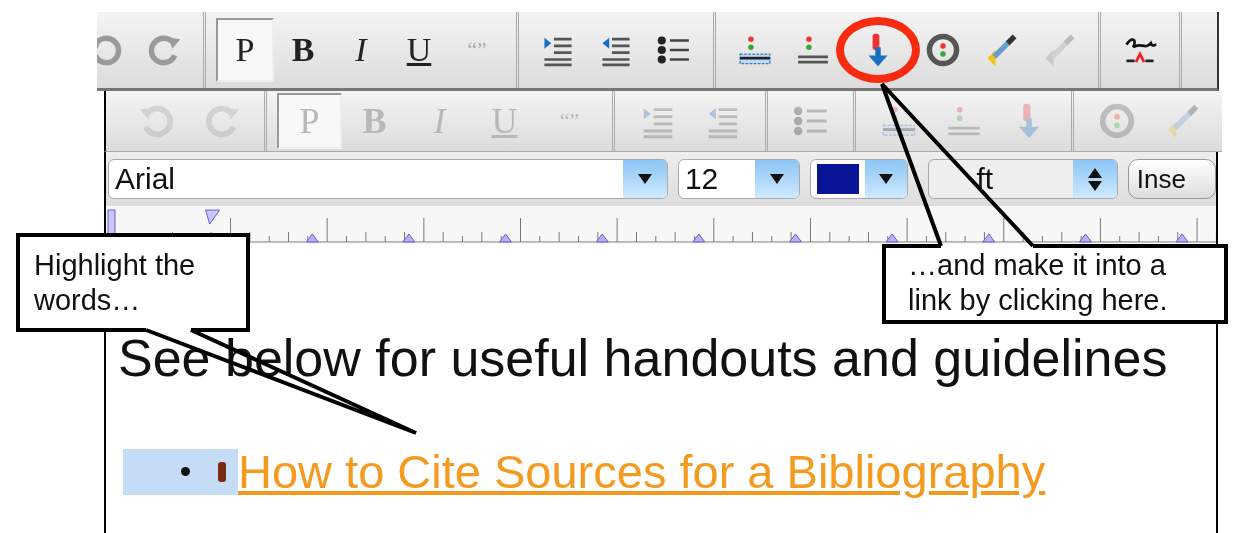  Describe the element at coordinates (1094, 179) in the screenshot. I see `stepper-icon` at that location.